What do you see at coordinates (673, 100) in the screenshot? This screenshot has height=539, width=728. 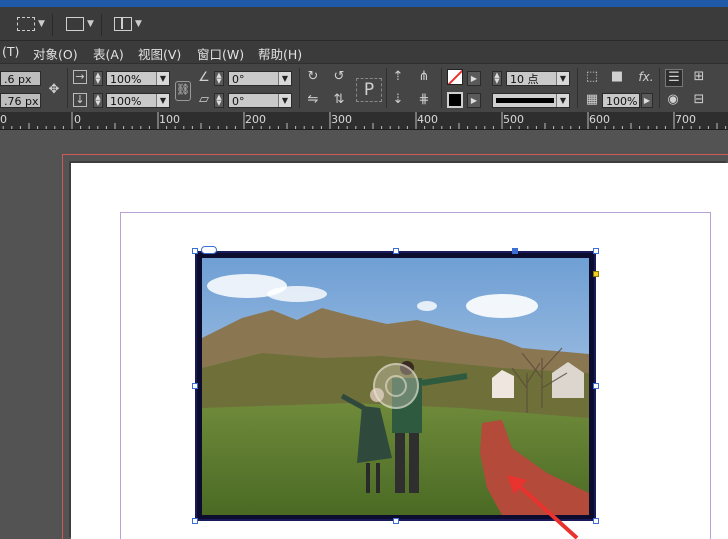 I see `text-wrap-object-shape-icon: ◉` at bounding box center [673, 100].